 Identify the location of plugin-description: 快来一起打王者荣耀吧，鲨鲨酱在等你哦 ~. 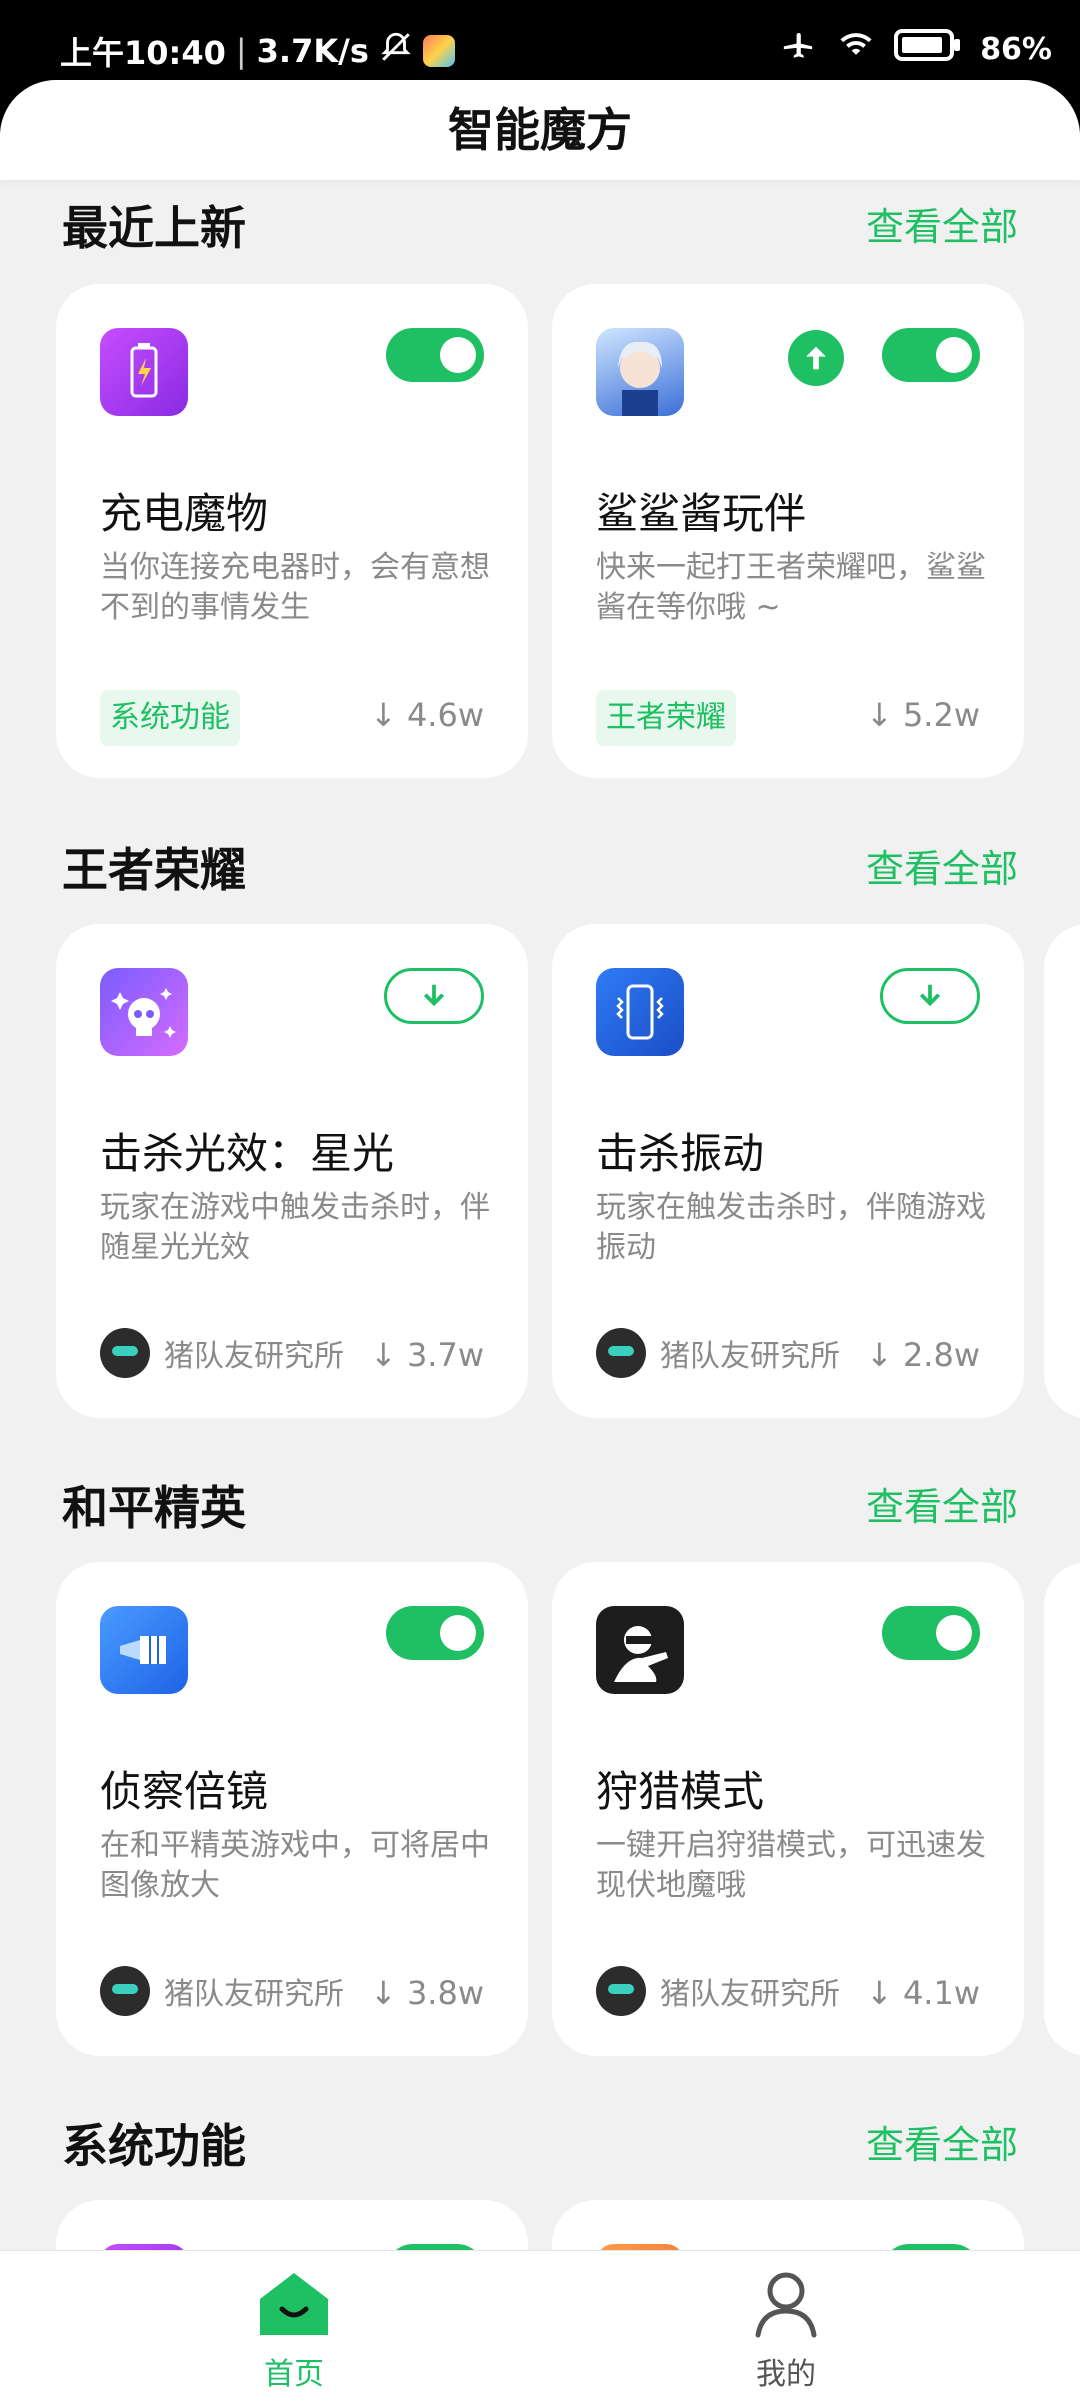
(791, 587).